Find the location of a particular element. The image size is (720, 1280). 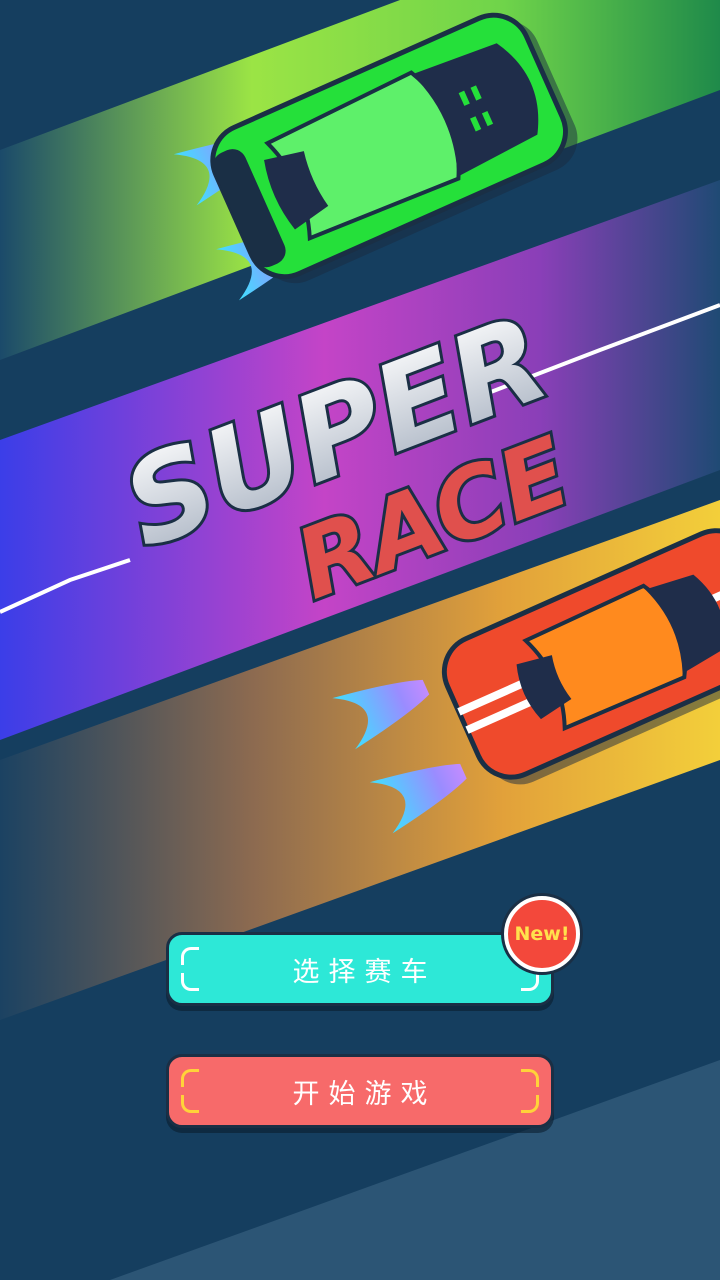

select-car-label: 选择赛车 is located at coordinates (364, 972).